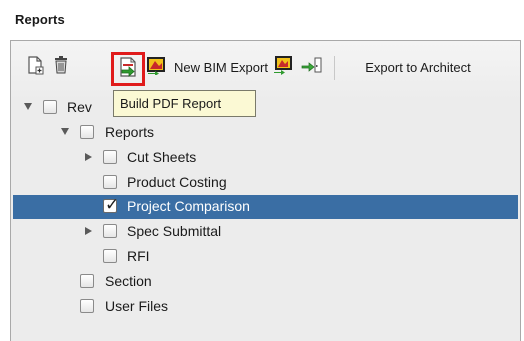 This screenshot has width=524, height=341. I want to click on tree-row-section: Section, so click(265, 282).